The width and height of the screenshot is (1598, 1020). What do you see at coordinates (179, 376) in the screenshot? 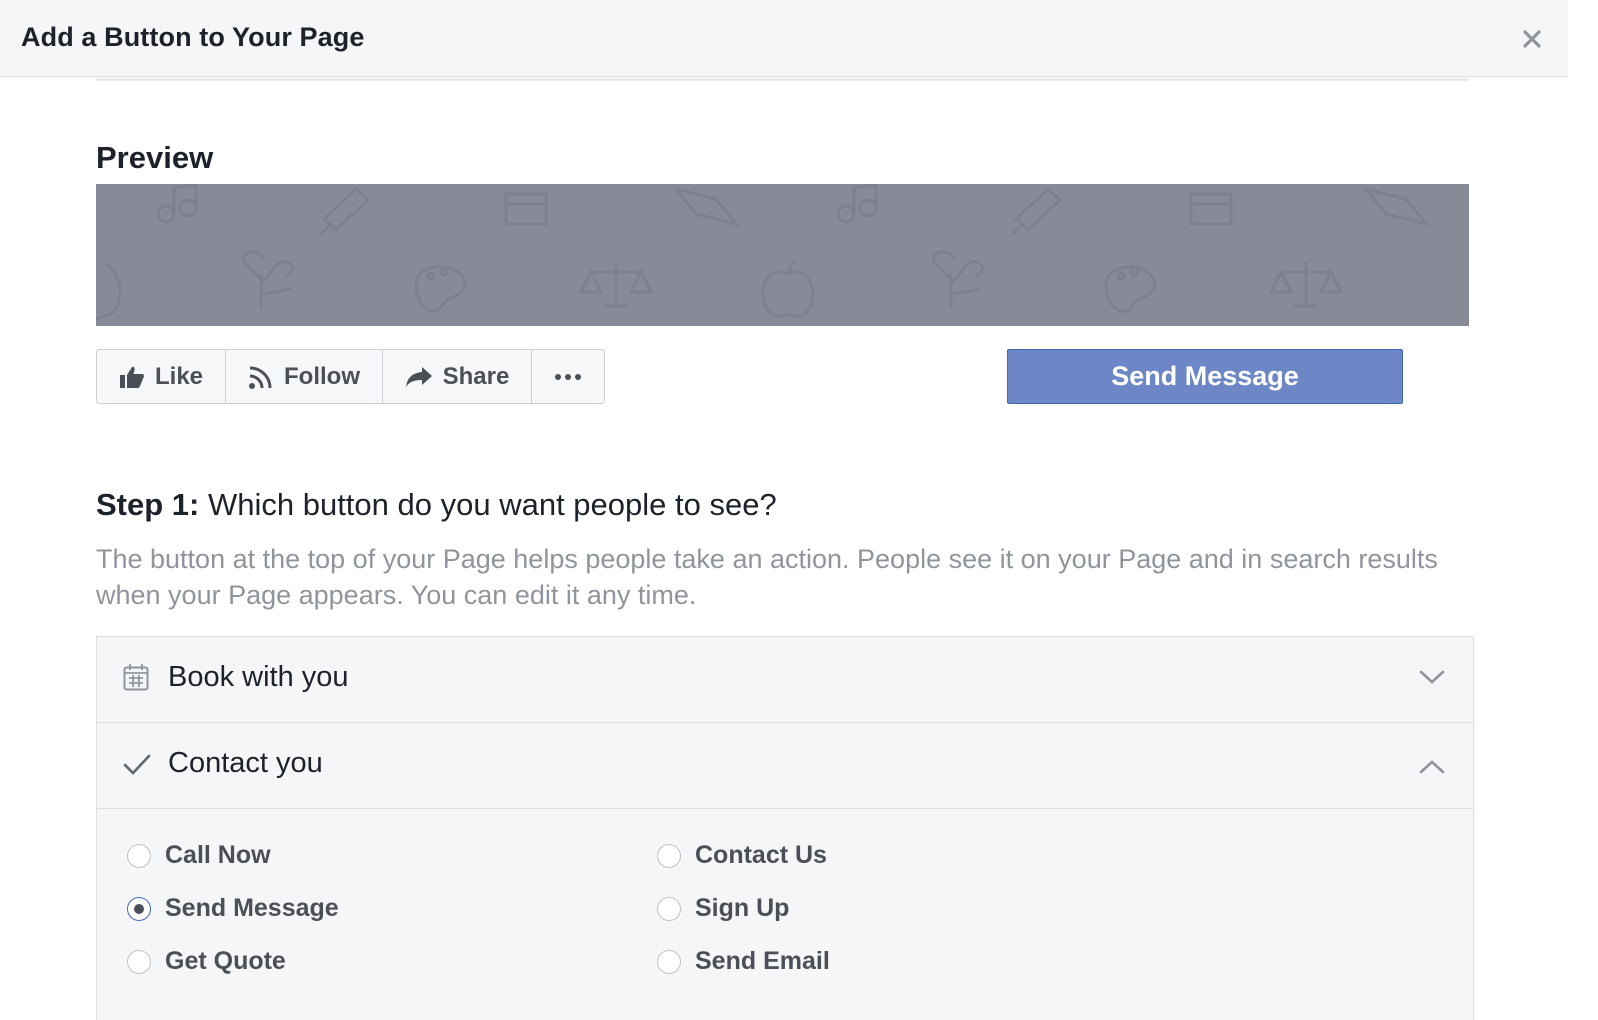
I see `like-label: Like` at bounding box center [179, 376].